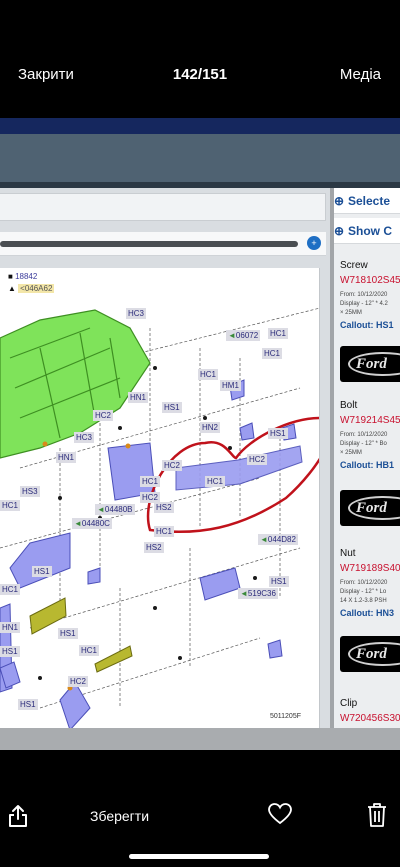  What do you see at coordinates (370, 568) in the screenshot?
I see `part-number: W719189S40` at bounding box center [370, 568].